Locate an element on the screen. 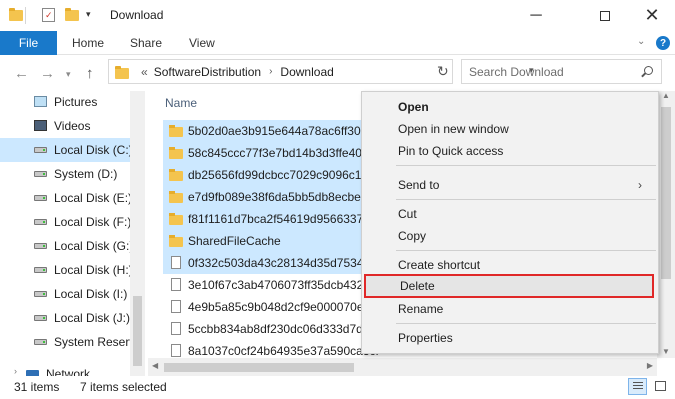 Image resolution: width=675 pixels, height=399 pixels. nav-item-pictures: Pictures is located at coordinates (65, 102).